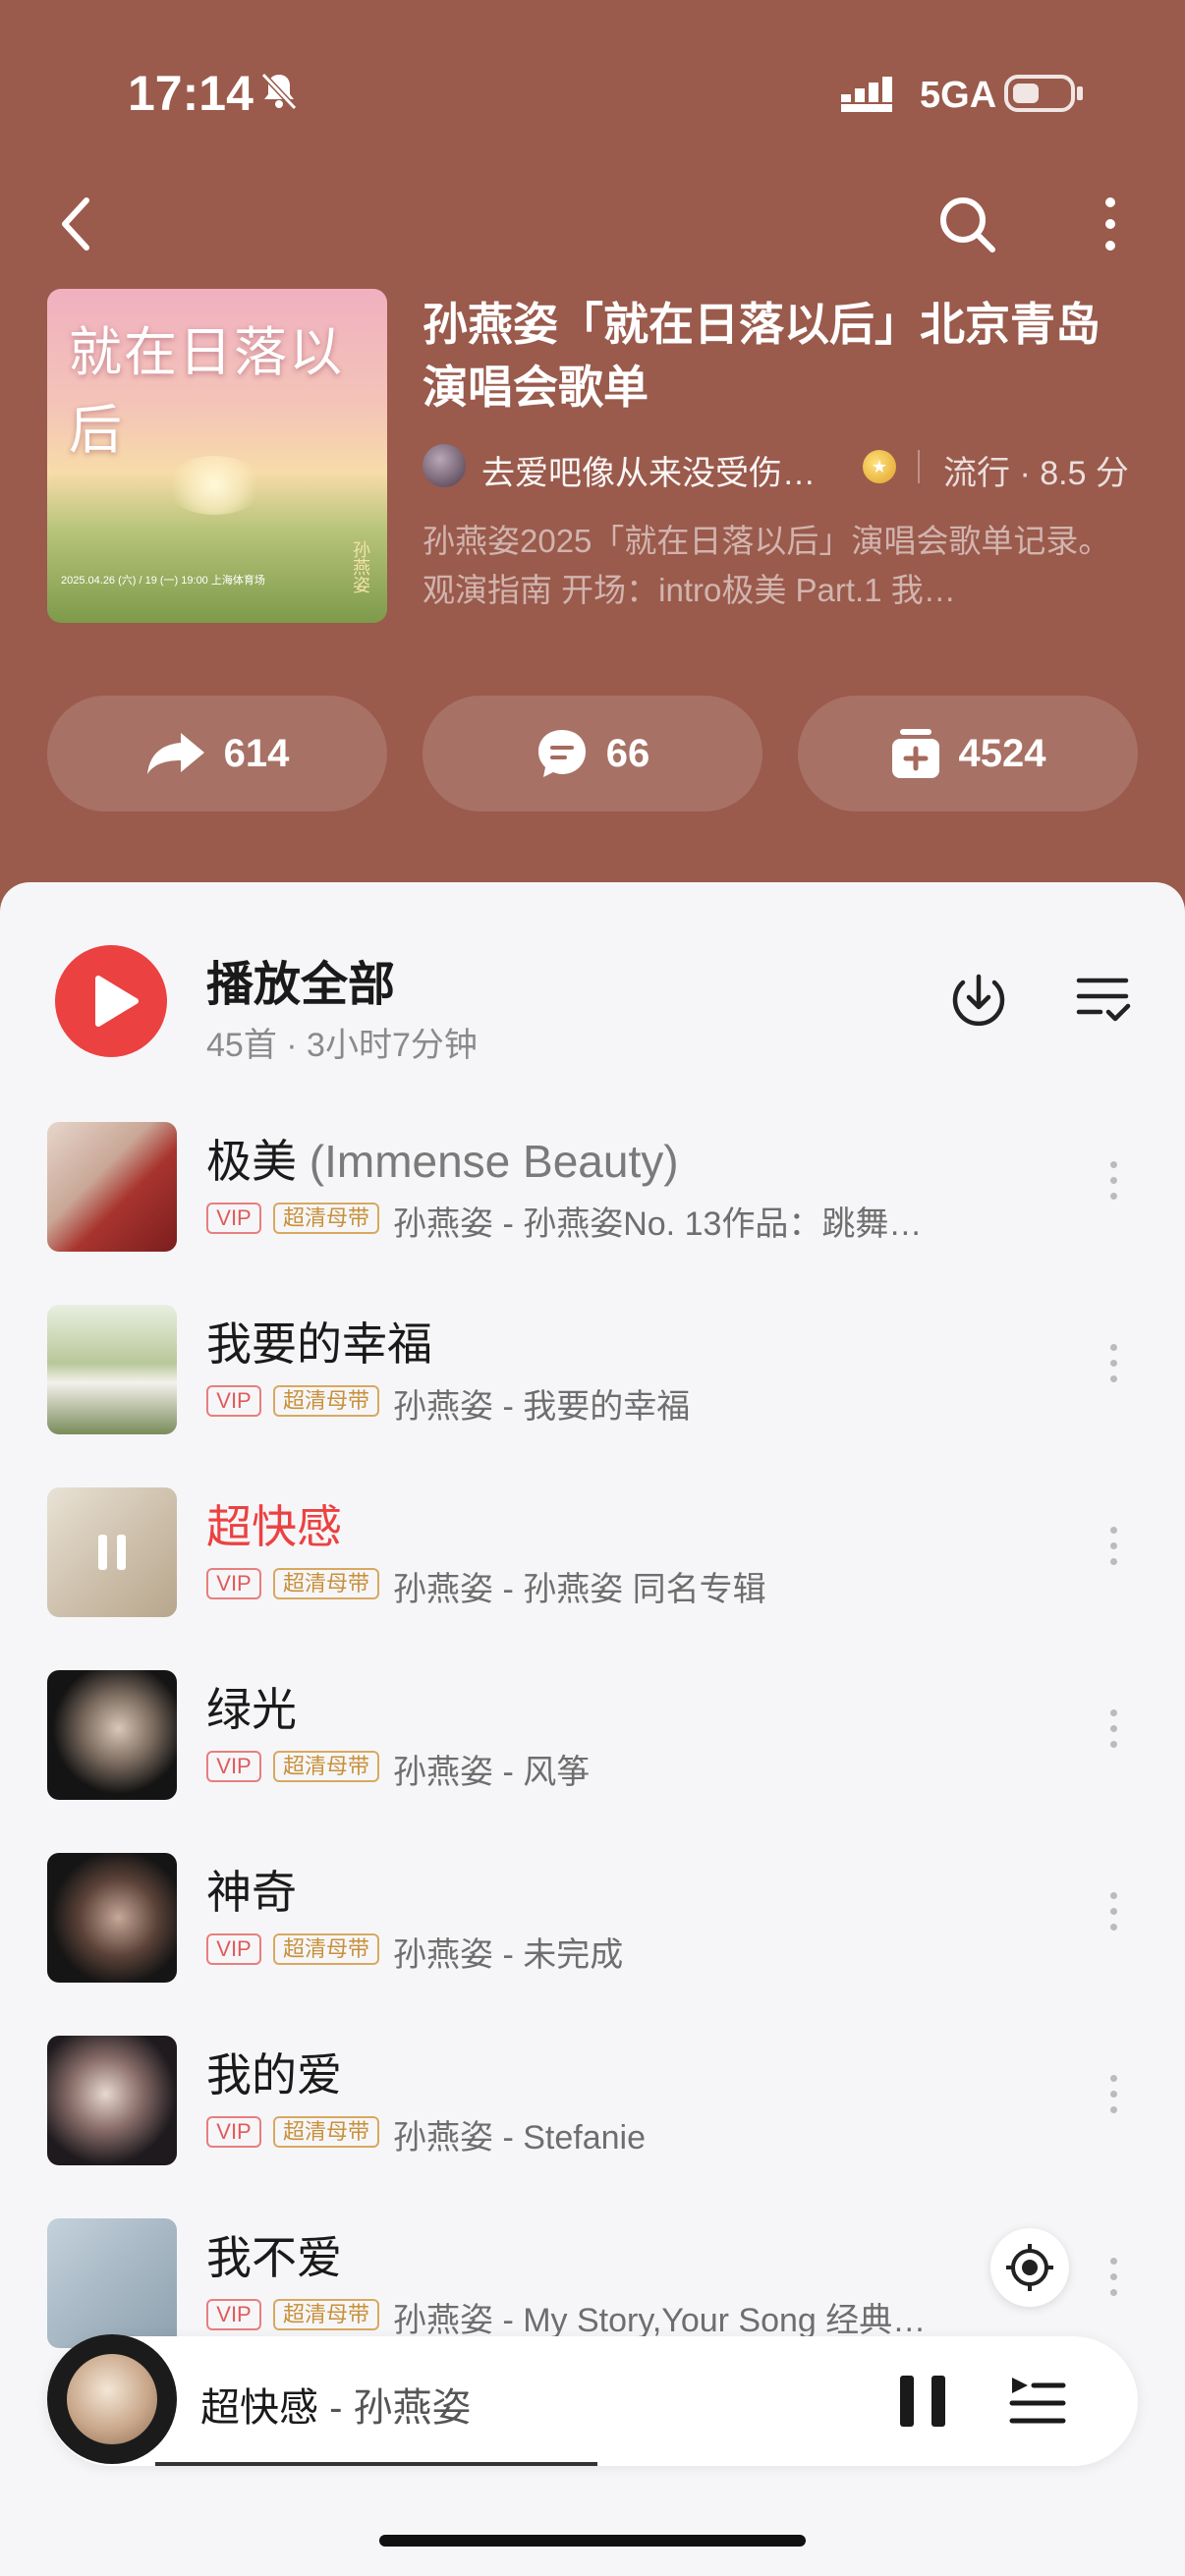 This screenshot has height=2576, width=1185. Describe the element at coordinates (76, 226) in the screenshot. I see `back-icon` at that location.